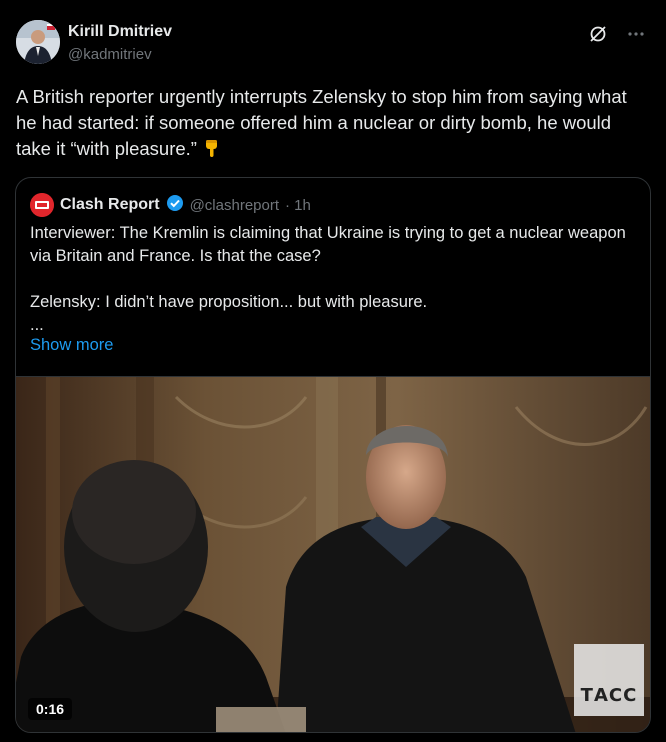  I want to click on tass-watermark-text: ТАСС, so click(609, 695).